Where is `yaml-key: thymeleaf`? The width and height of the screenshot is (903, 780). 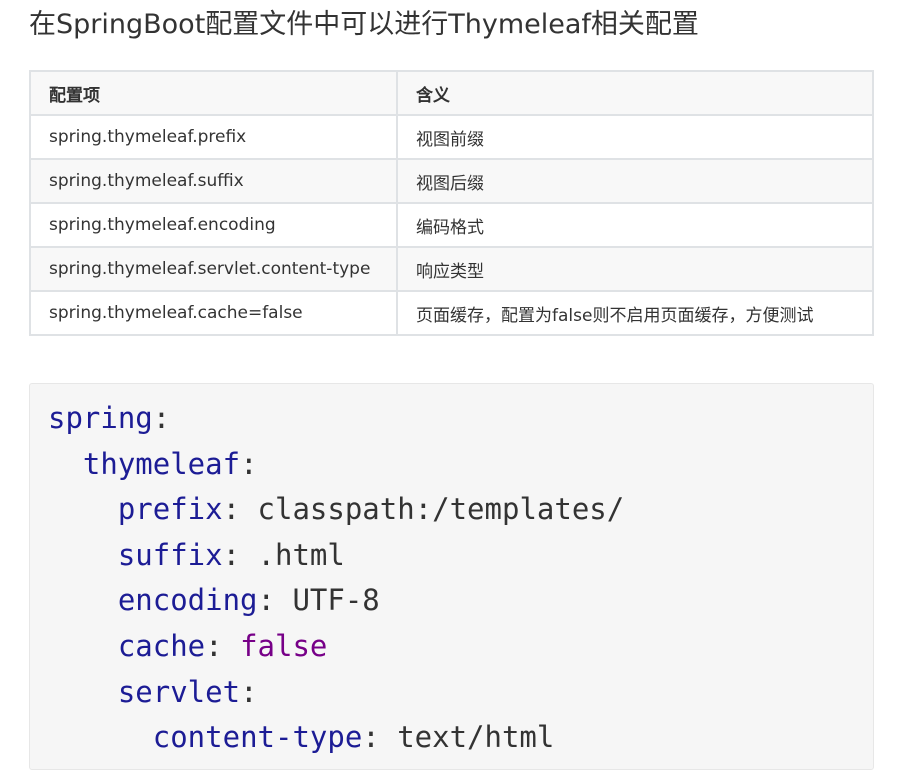
yaml-key: thymeleaf is located at coordinates (161, 463).